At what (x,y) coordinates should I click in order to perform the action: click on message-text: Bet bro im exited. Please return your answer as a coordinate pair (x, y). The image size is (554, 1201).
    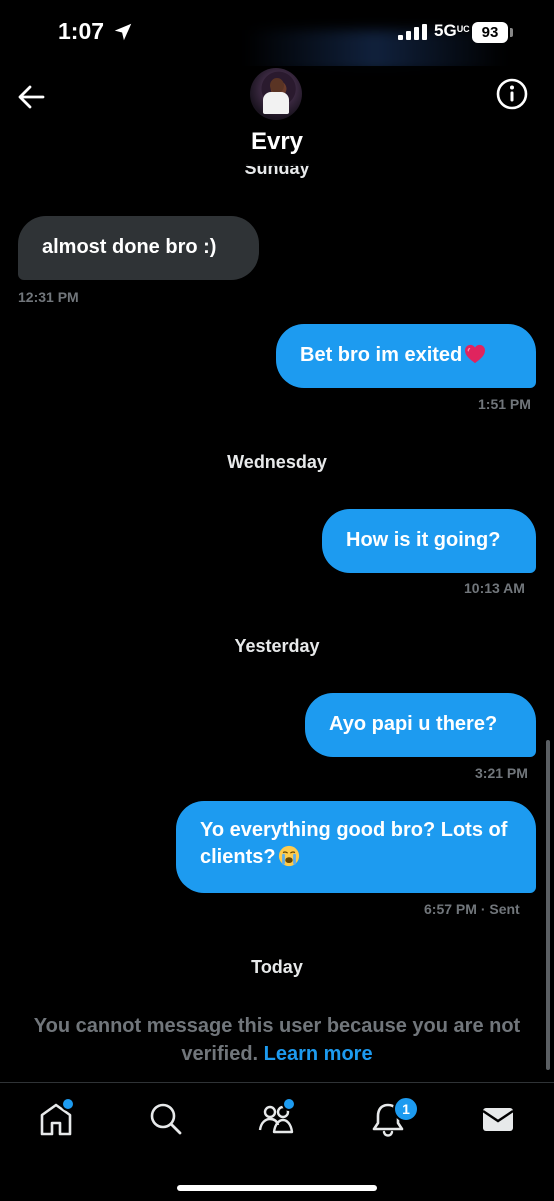
    Looking at the image, I should click on (381, 355).